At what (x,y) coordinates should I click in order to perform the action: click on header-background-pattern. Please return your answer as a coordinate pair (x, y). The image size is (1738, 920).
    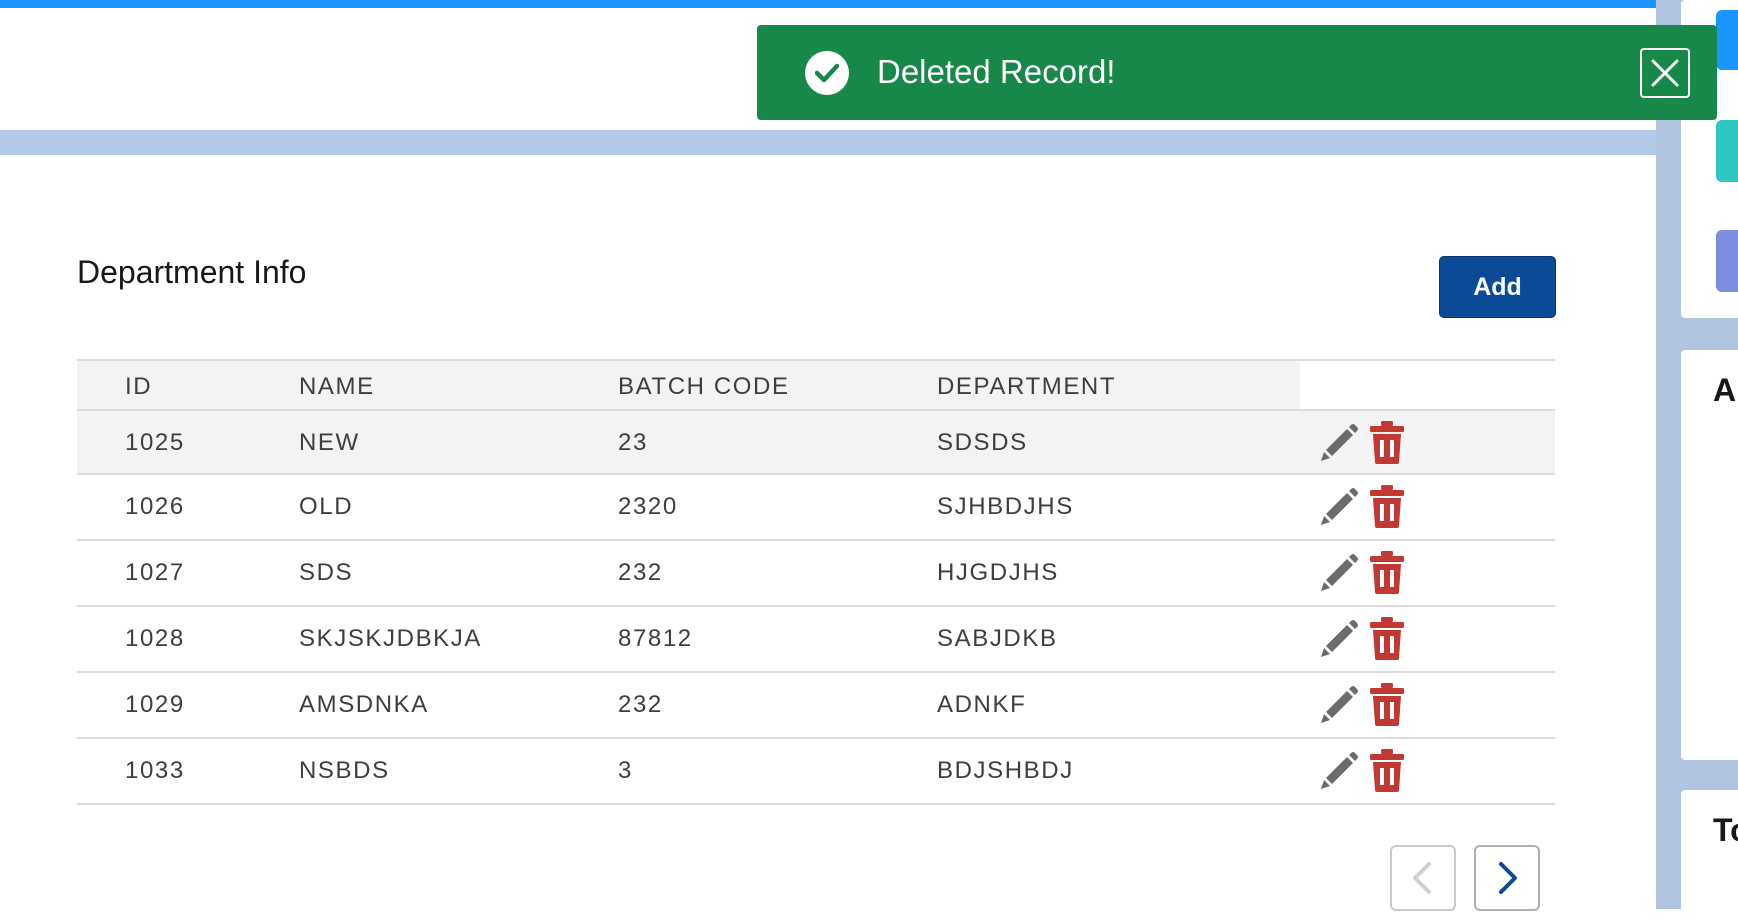
    Looking at the image, I should click on (828, 142).